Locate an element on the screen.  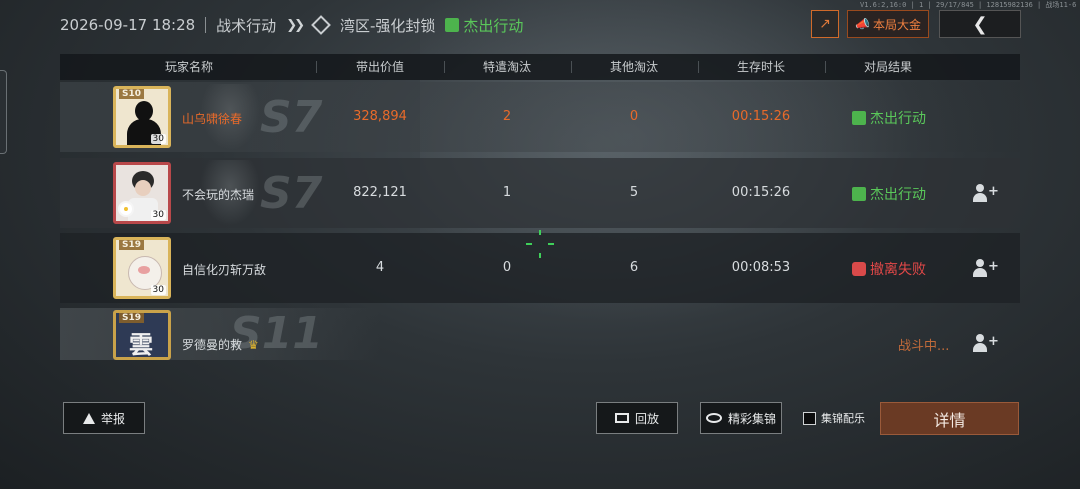
other-kills: 0 is located at coordinates (634, 116).